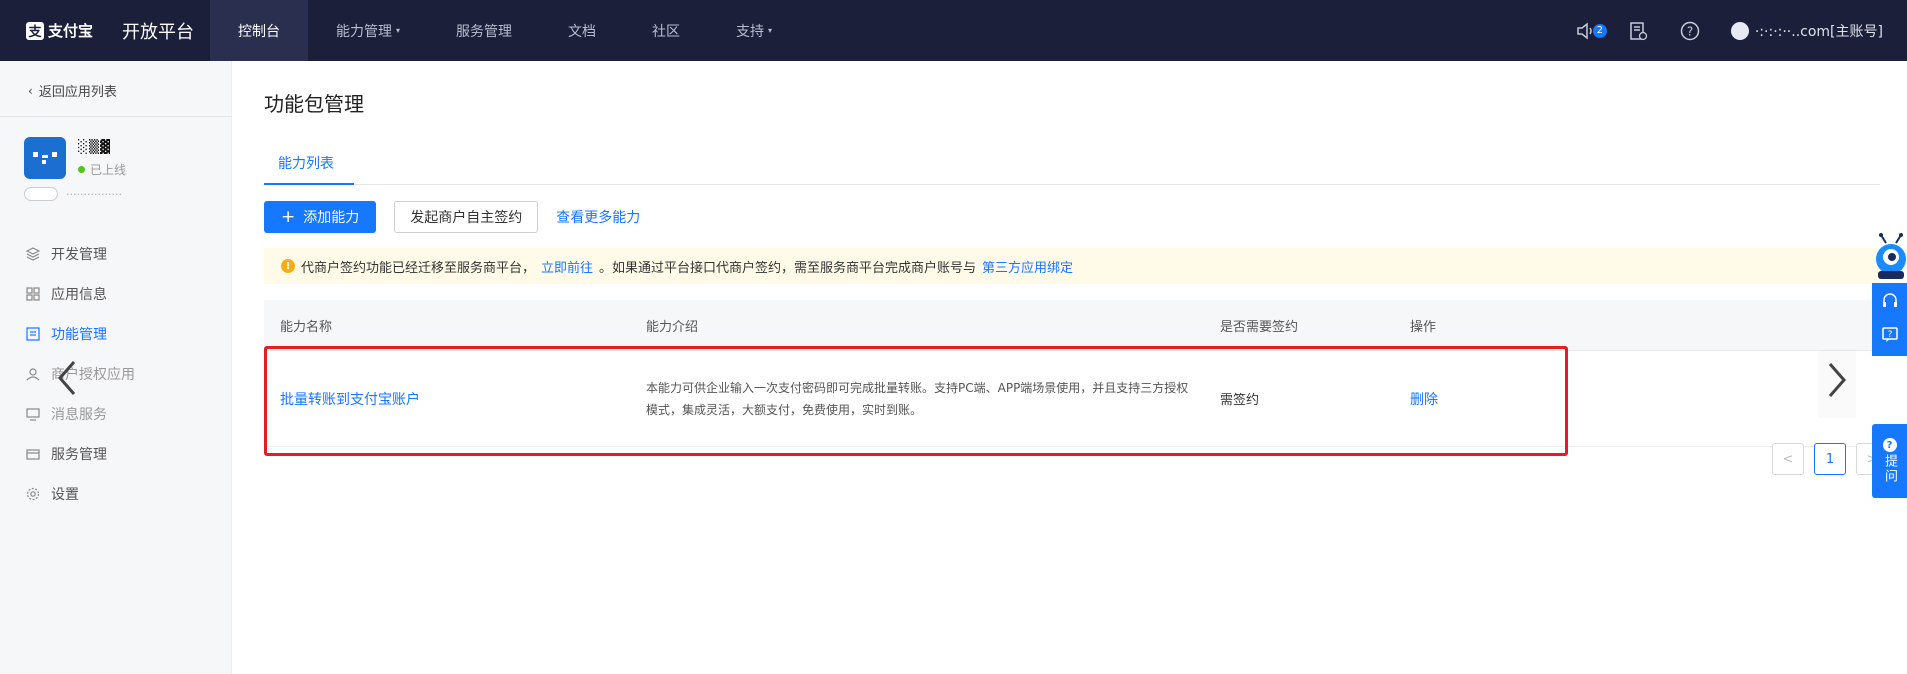 Image resolution: width=1907 pixels, height=674 pixels. What do you see at coordinates (30, 90) in the screenshot?
I see `chevron-left-icon: ‹` at bounding box center [30, 90].